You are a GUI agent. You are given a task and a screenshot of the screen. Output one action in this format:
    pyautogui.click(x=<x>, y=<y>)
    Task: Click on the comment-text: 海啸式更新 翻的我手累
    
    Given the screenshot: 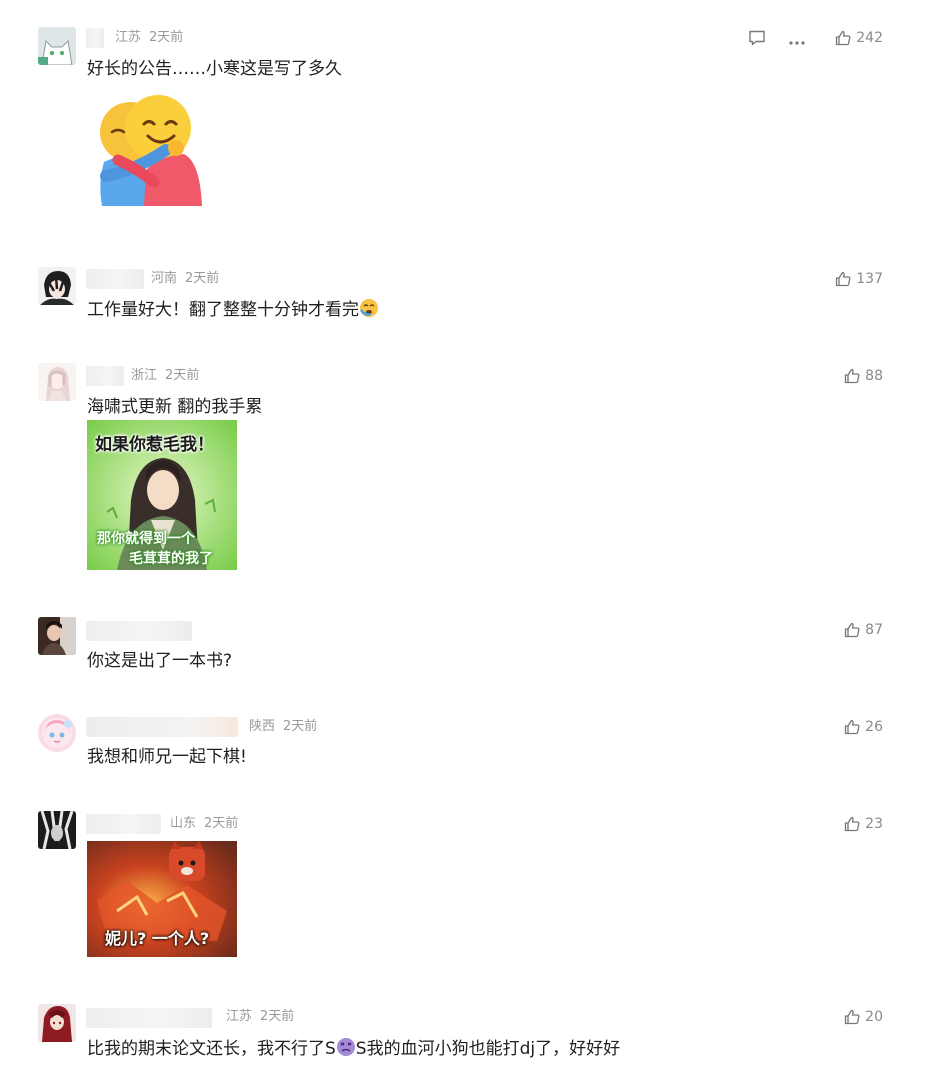 What is the action you would take?
    pyautogui.click(x=175, y=407)
    